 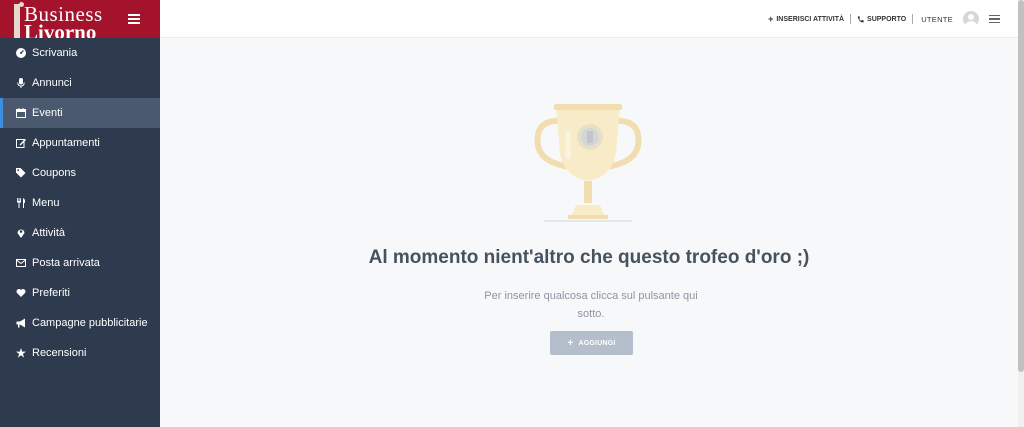 What do you see at coordinates (54, 173) in the screenshot?
I see `sidebar-item-label: Coupons` at bounding box center [54, 173].